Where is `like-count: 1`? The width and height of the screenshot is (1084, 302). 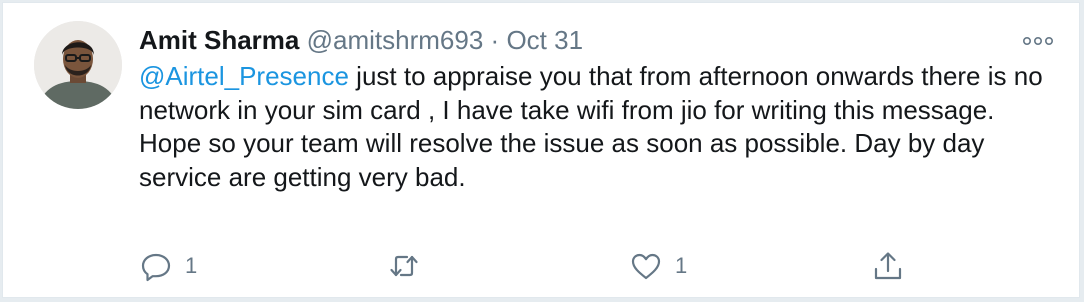
like-count: 1 is located at coordinates (681, 265).